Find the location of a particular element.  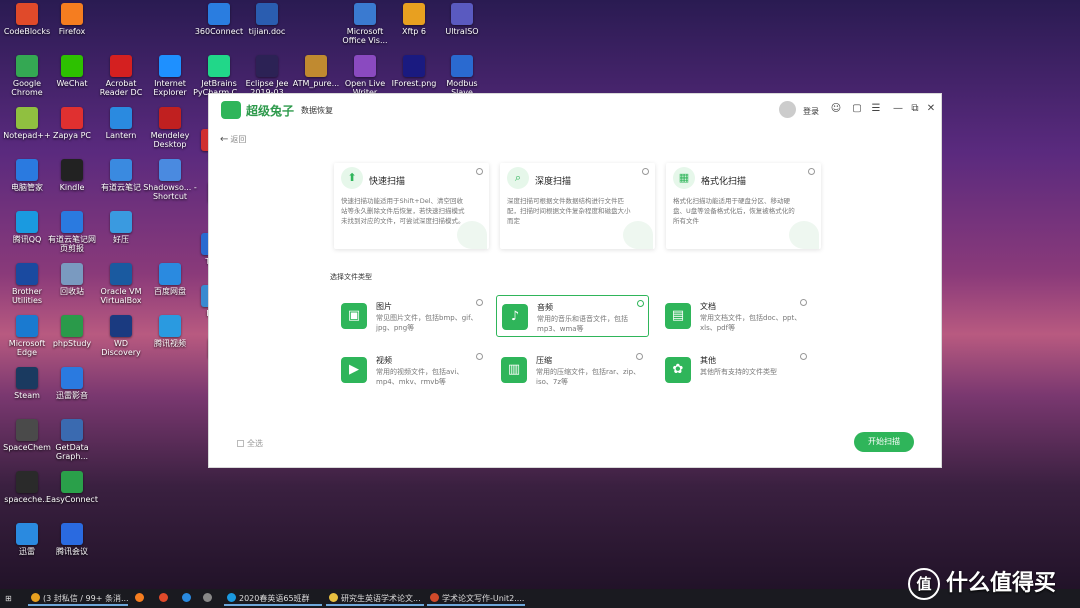

login-link: 登录 is located at coordinates (811, 111).